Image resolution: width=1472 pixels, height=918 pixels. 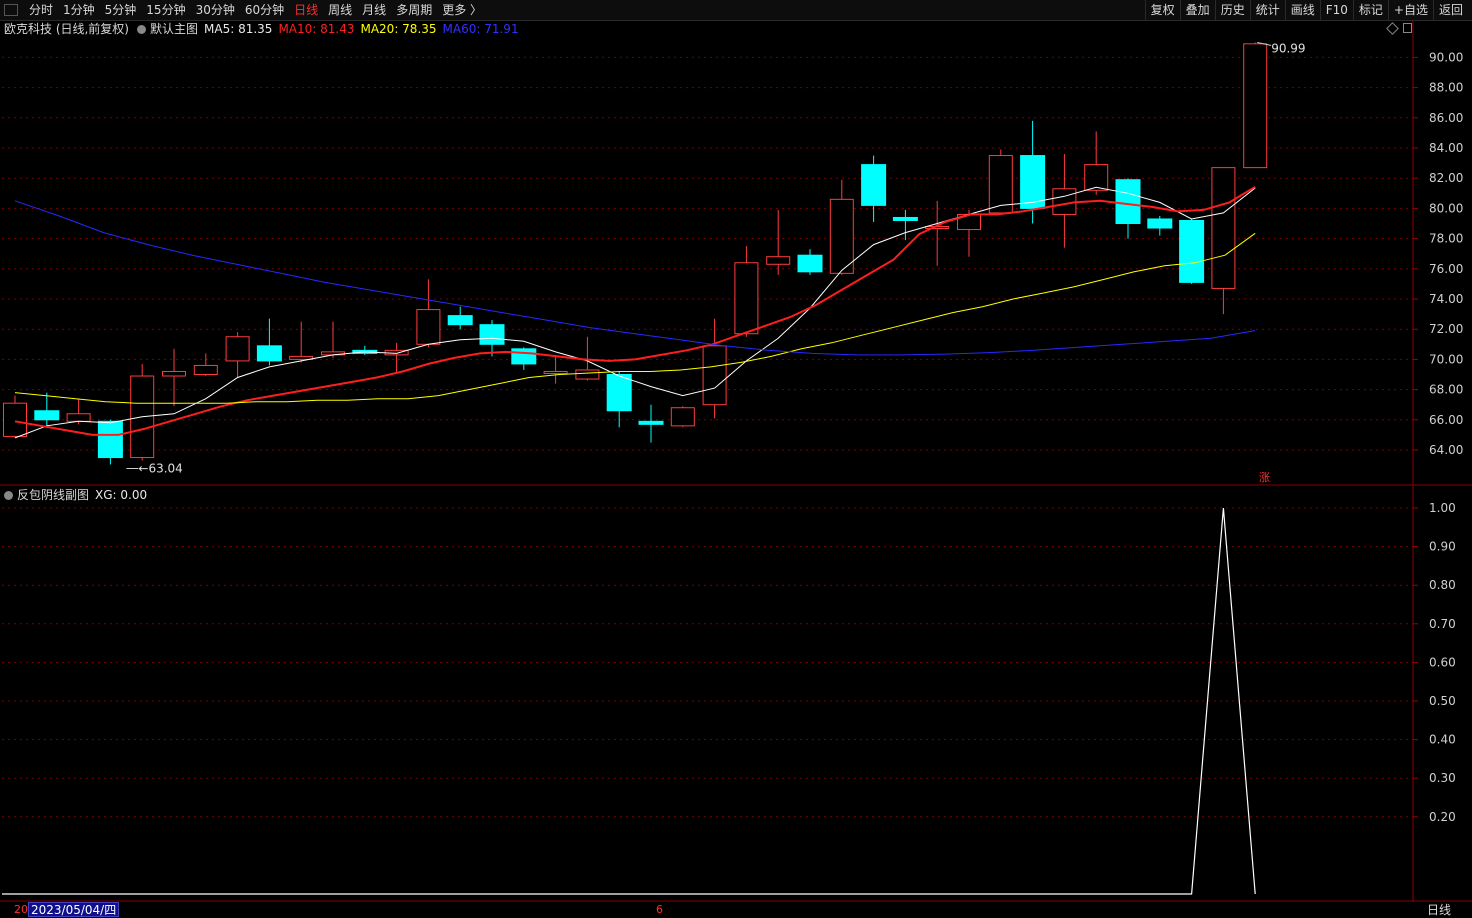 What do you see at coordinates (1442, 740) in the screenshot?
I see `y-tick-label: 0.40` at bounding box center [1442, 740].